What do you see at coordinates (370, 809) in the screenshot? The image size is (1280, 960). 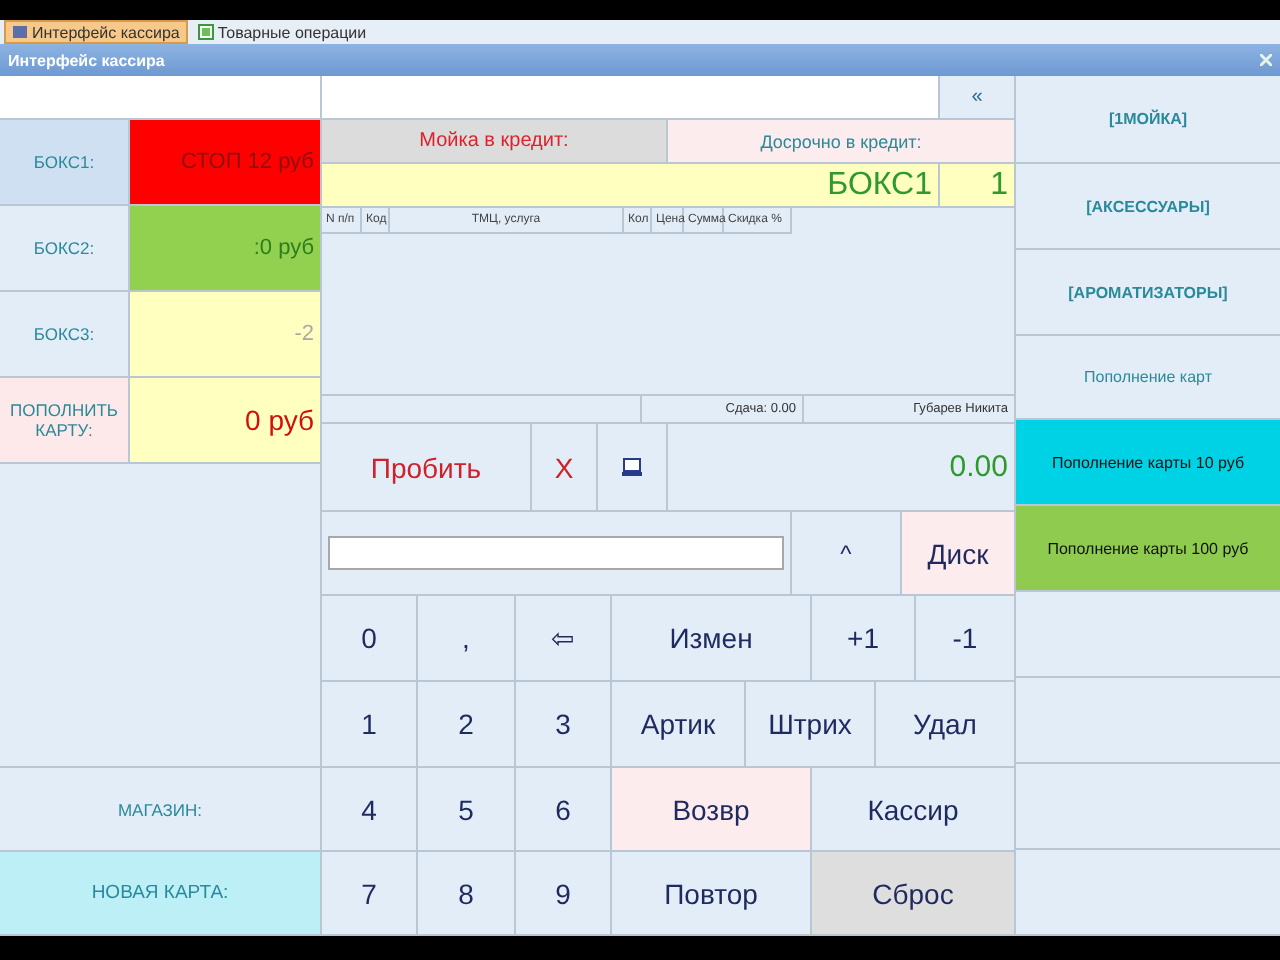 I see `keypad-key: 4` at bounding box center [370, 809].